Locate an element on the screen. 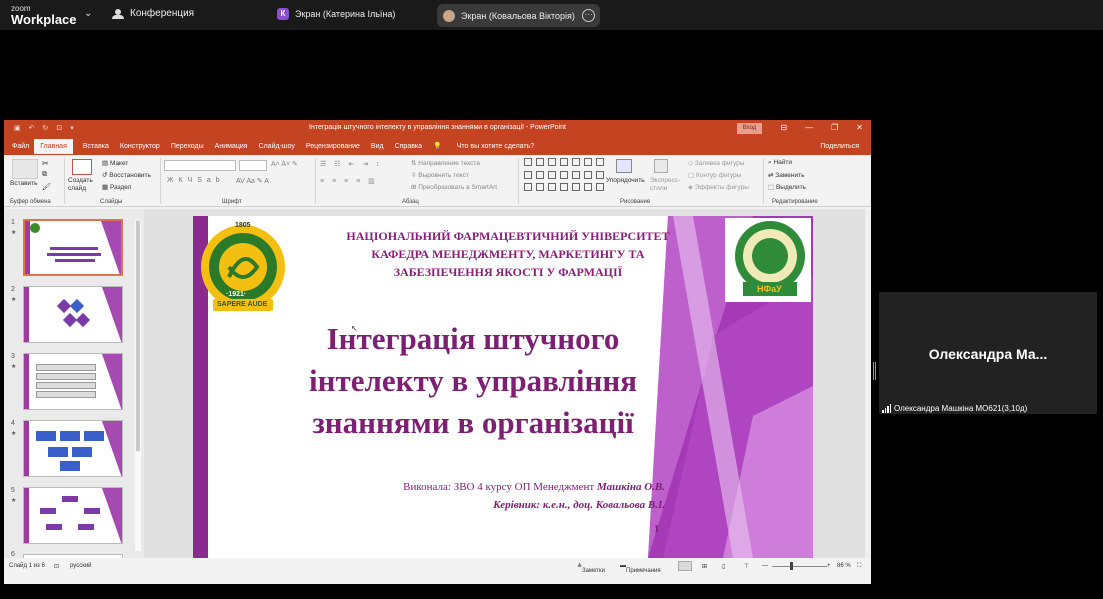 The width and height of the screenshot is (1103, 599). comments-button: ▬ Примечания is located at coordinates (640, 568).